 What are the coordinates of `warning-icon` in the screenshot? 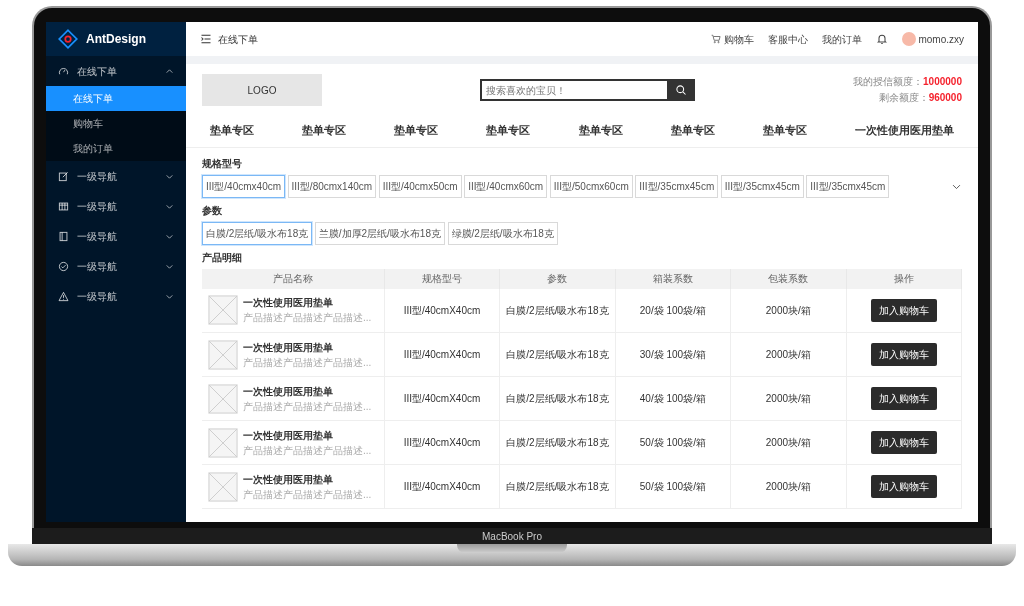 It's located at (63, 296).